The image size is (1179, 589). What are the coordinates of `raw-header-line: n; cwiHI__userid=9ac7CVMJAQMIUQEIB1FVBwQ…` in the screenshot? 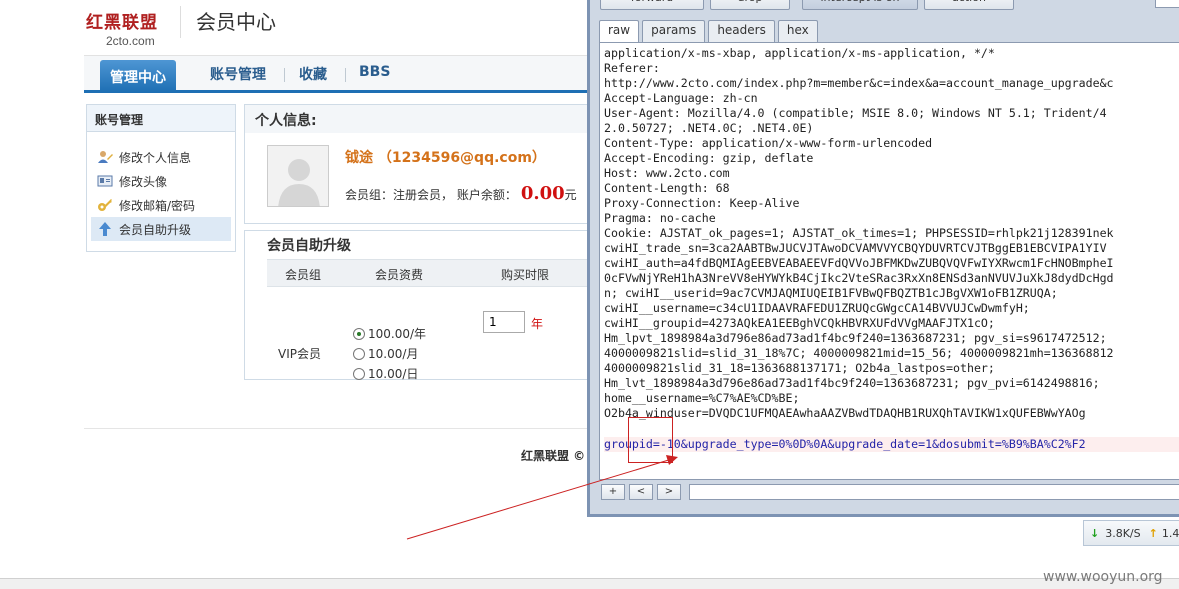 It's located at (831, 293).